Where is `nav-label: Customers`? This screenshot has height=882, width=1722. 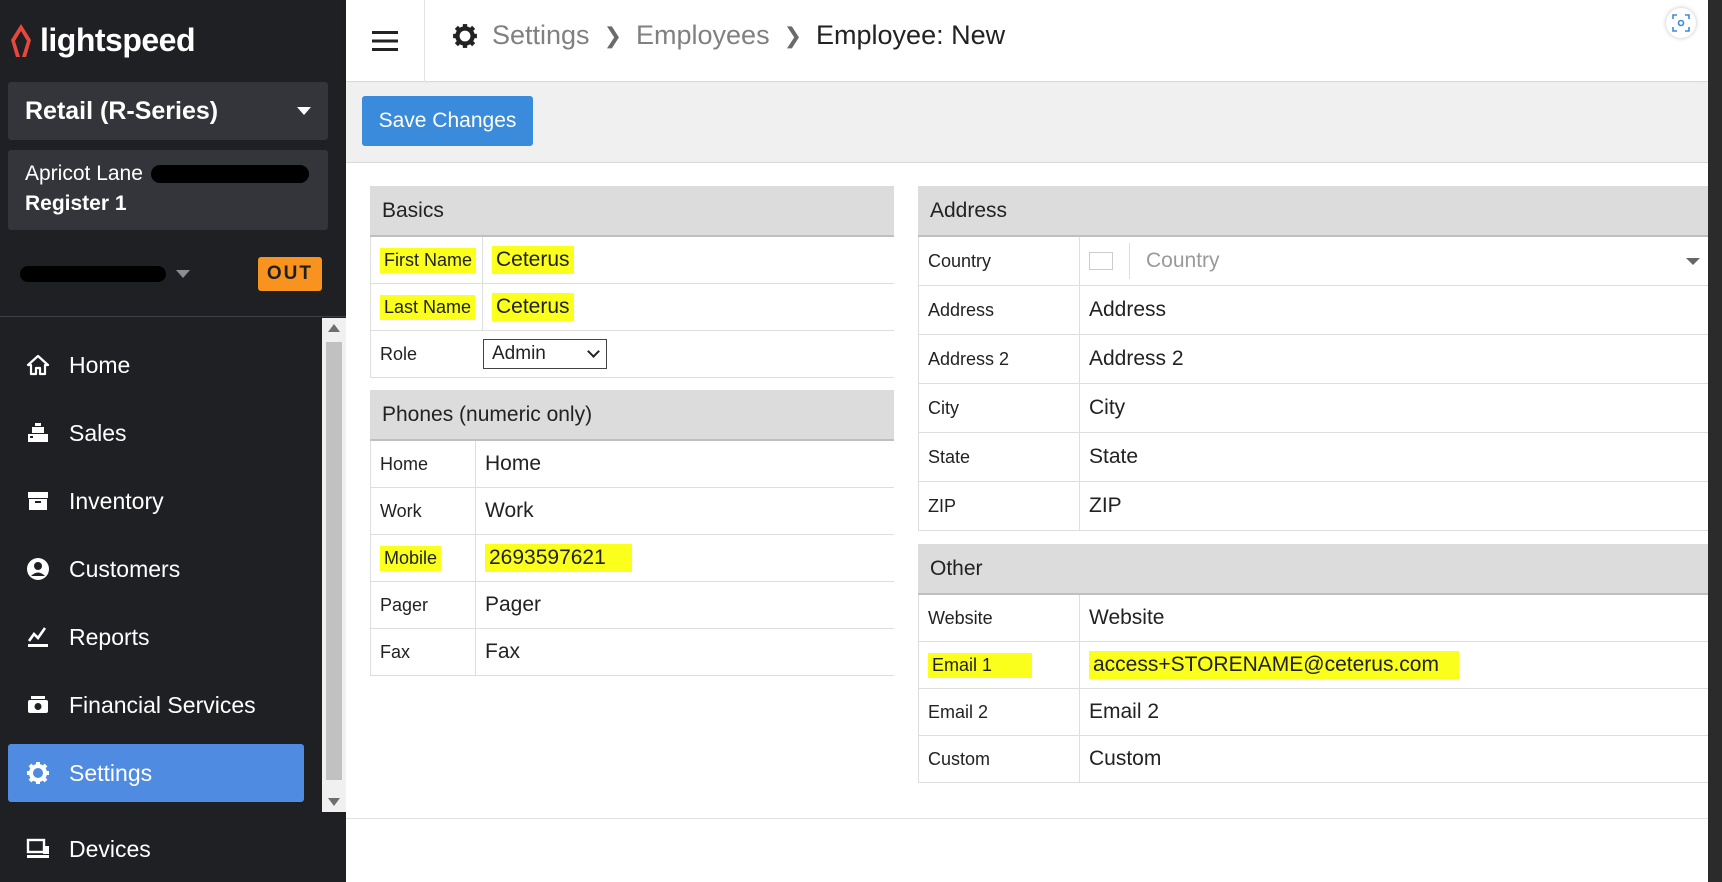 nav-label: Customers is located at coordinates (125, 568).